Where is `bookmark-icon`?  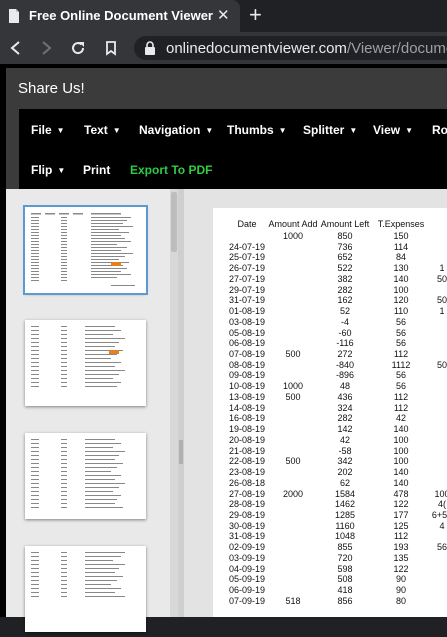
bookmark-icon is located at coordinates (111, 48).